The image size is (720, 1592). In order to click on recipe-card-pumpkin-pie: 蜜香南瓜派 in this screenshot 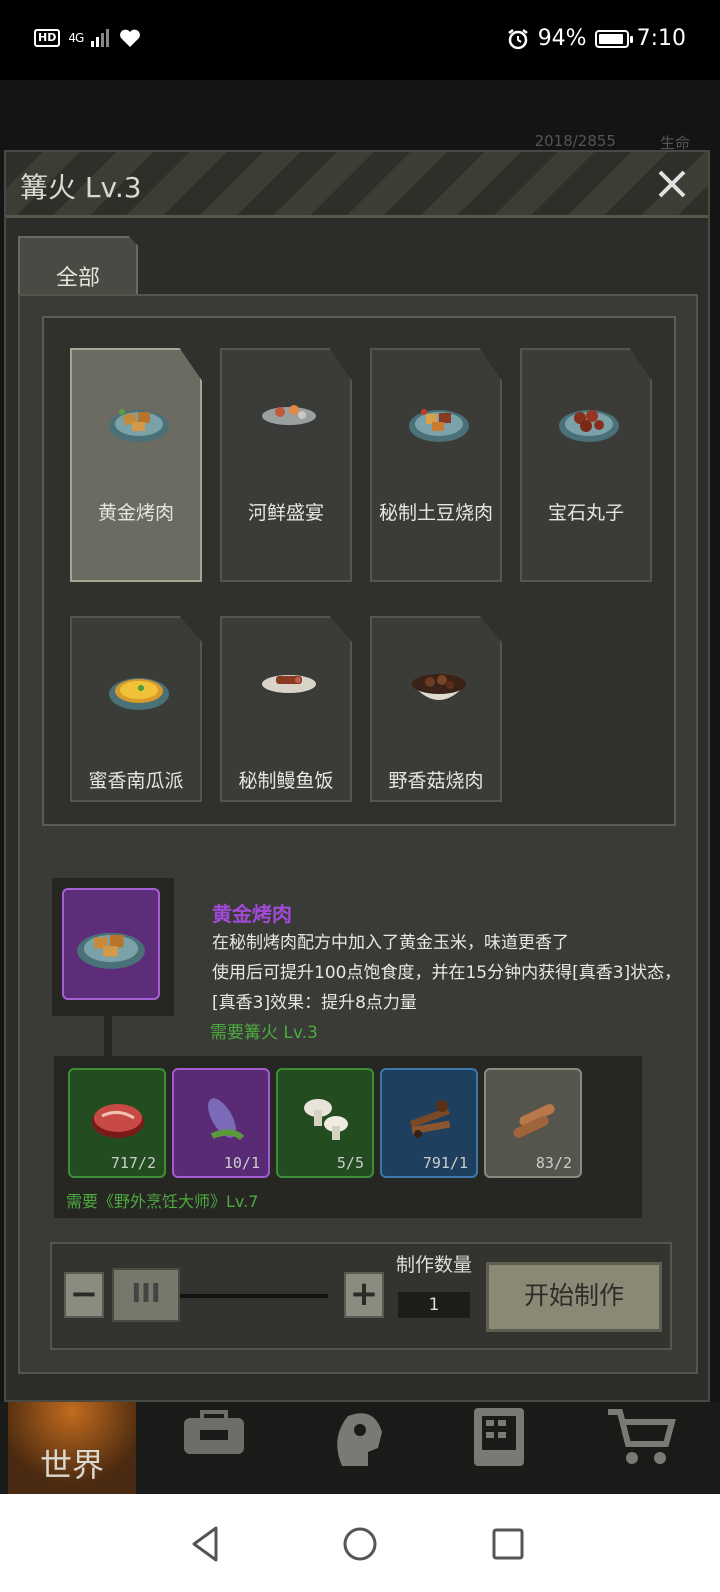, I will do `click(136, 709)`.